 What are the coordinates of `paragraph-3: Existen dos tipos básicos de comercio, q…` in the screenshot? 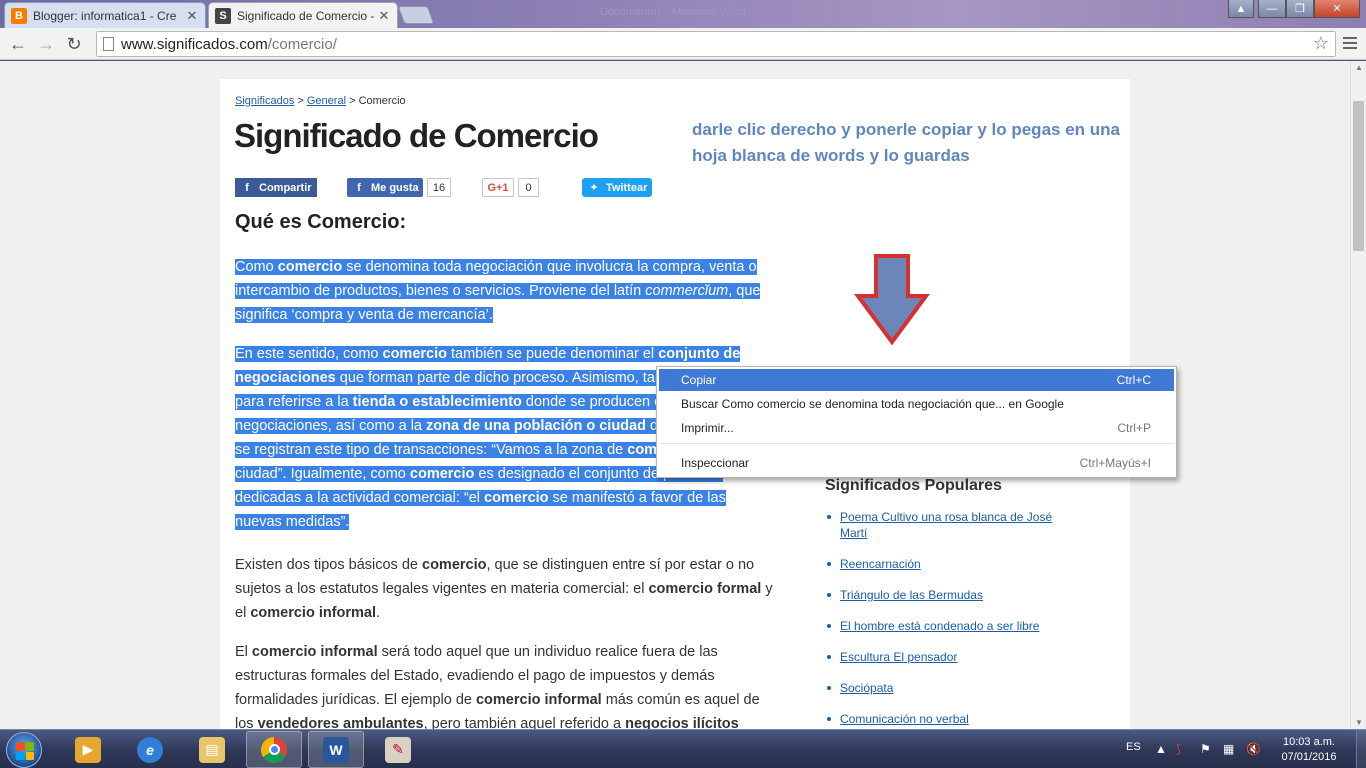 It's located at (505, 589).